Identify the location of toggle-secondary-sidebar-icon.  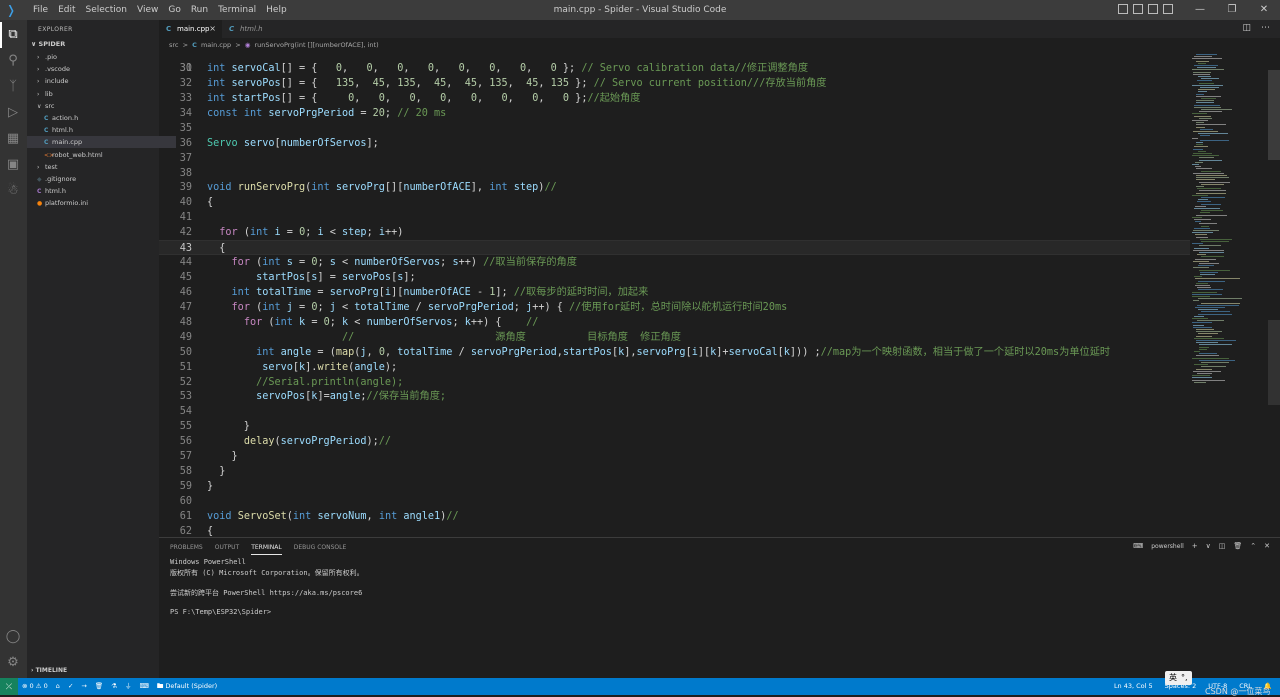
(1153, 9).